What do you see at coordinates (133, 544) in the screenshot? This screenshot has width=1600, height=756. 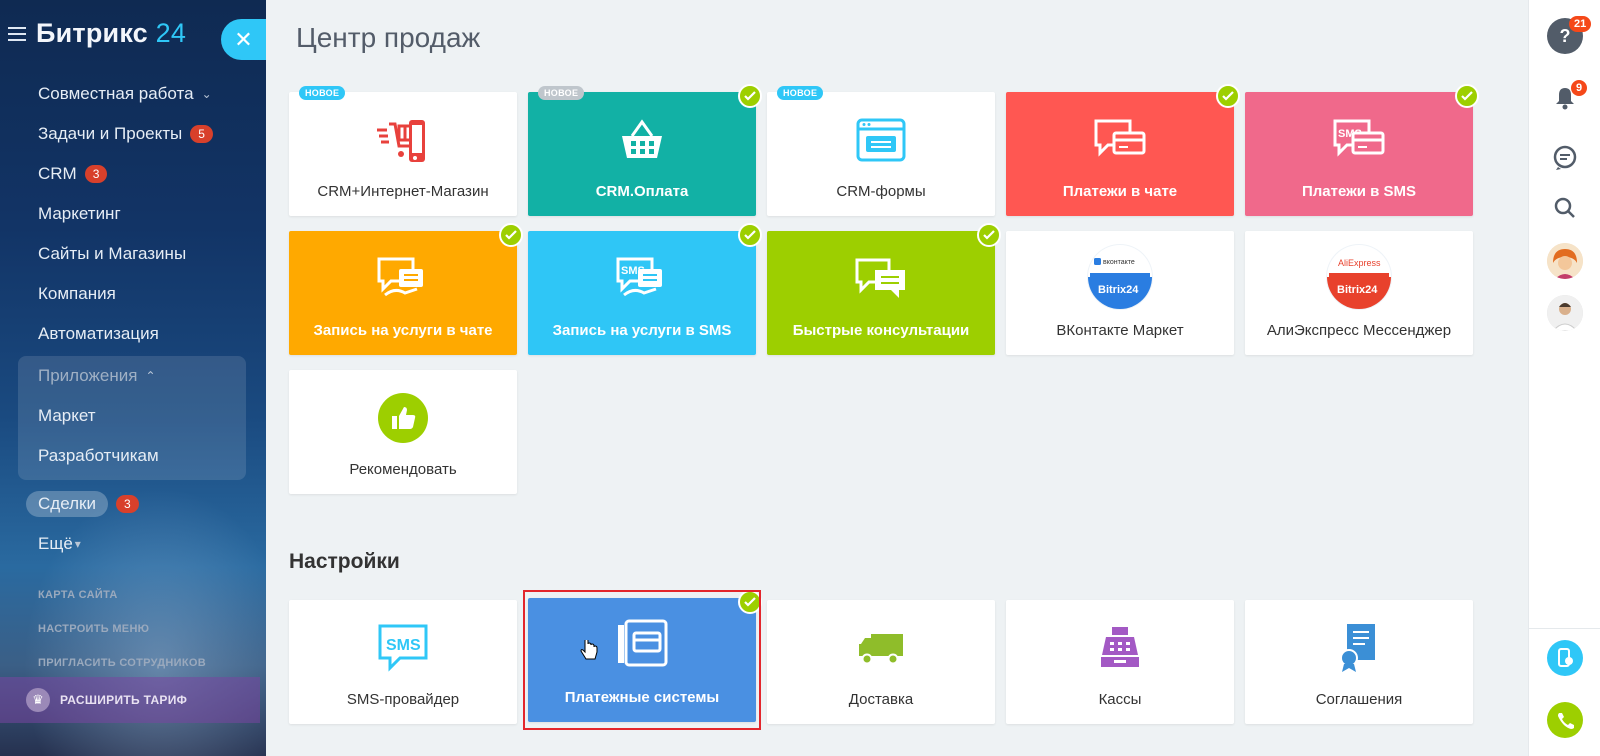 I see `sidebar-item-more: Ещё ▾` at bounding box center [133, 544].